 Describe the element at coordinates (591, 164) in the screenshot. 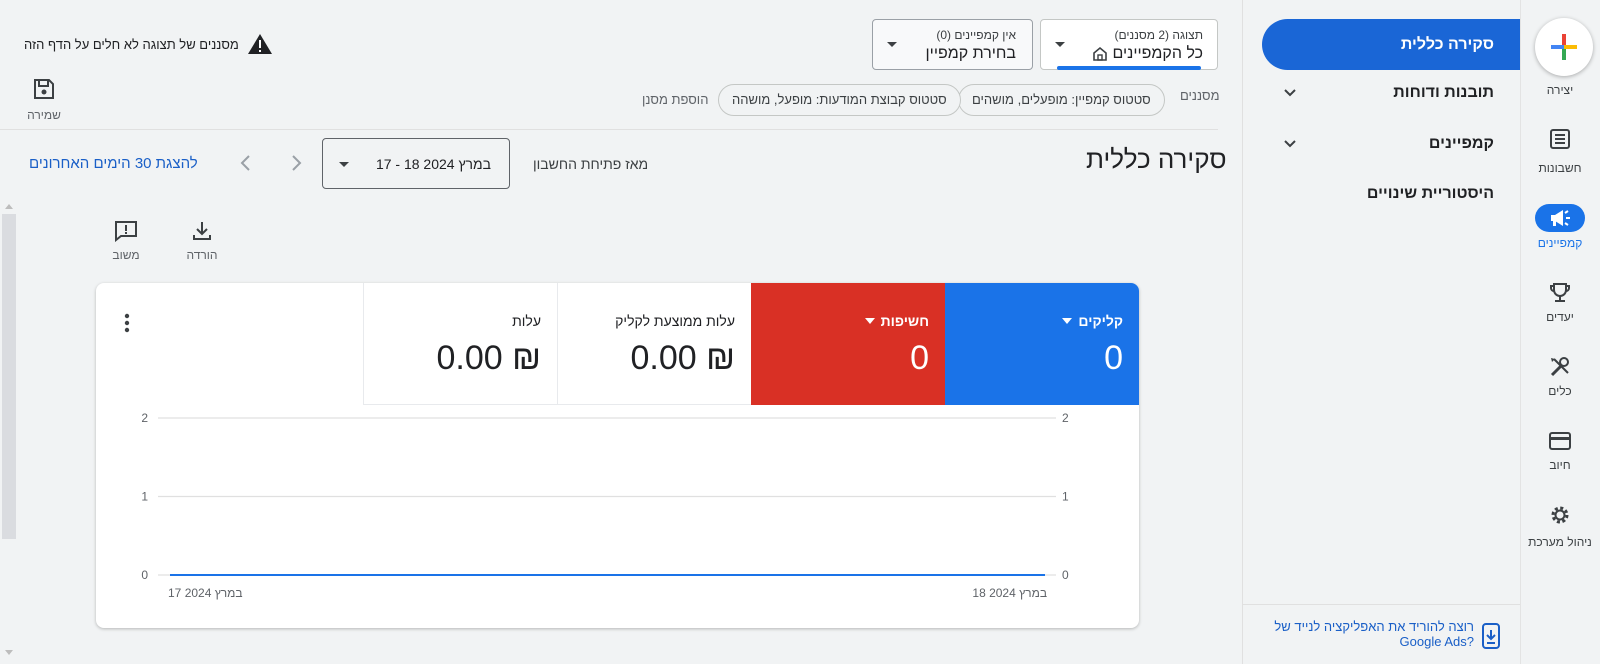

I see `date-range-label: מאז פתיחת החשבון` at that location.